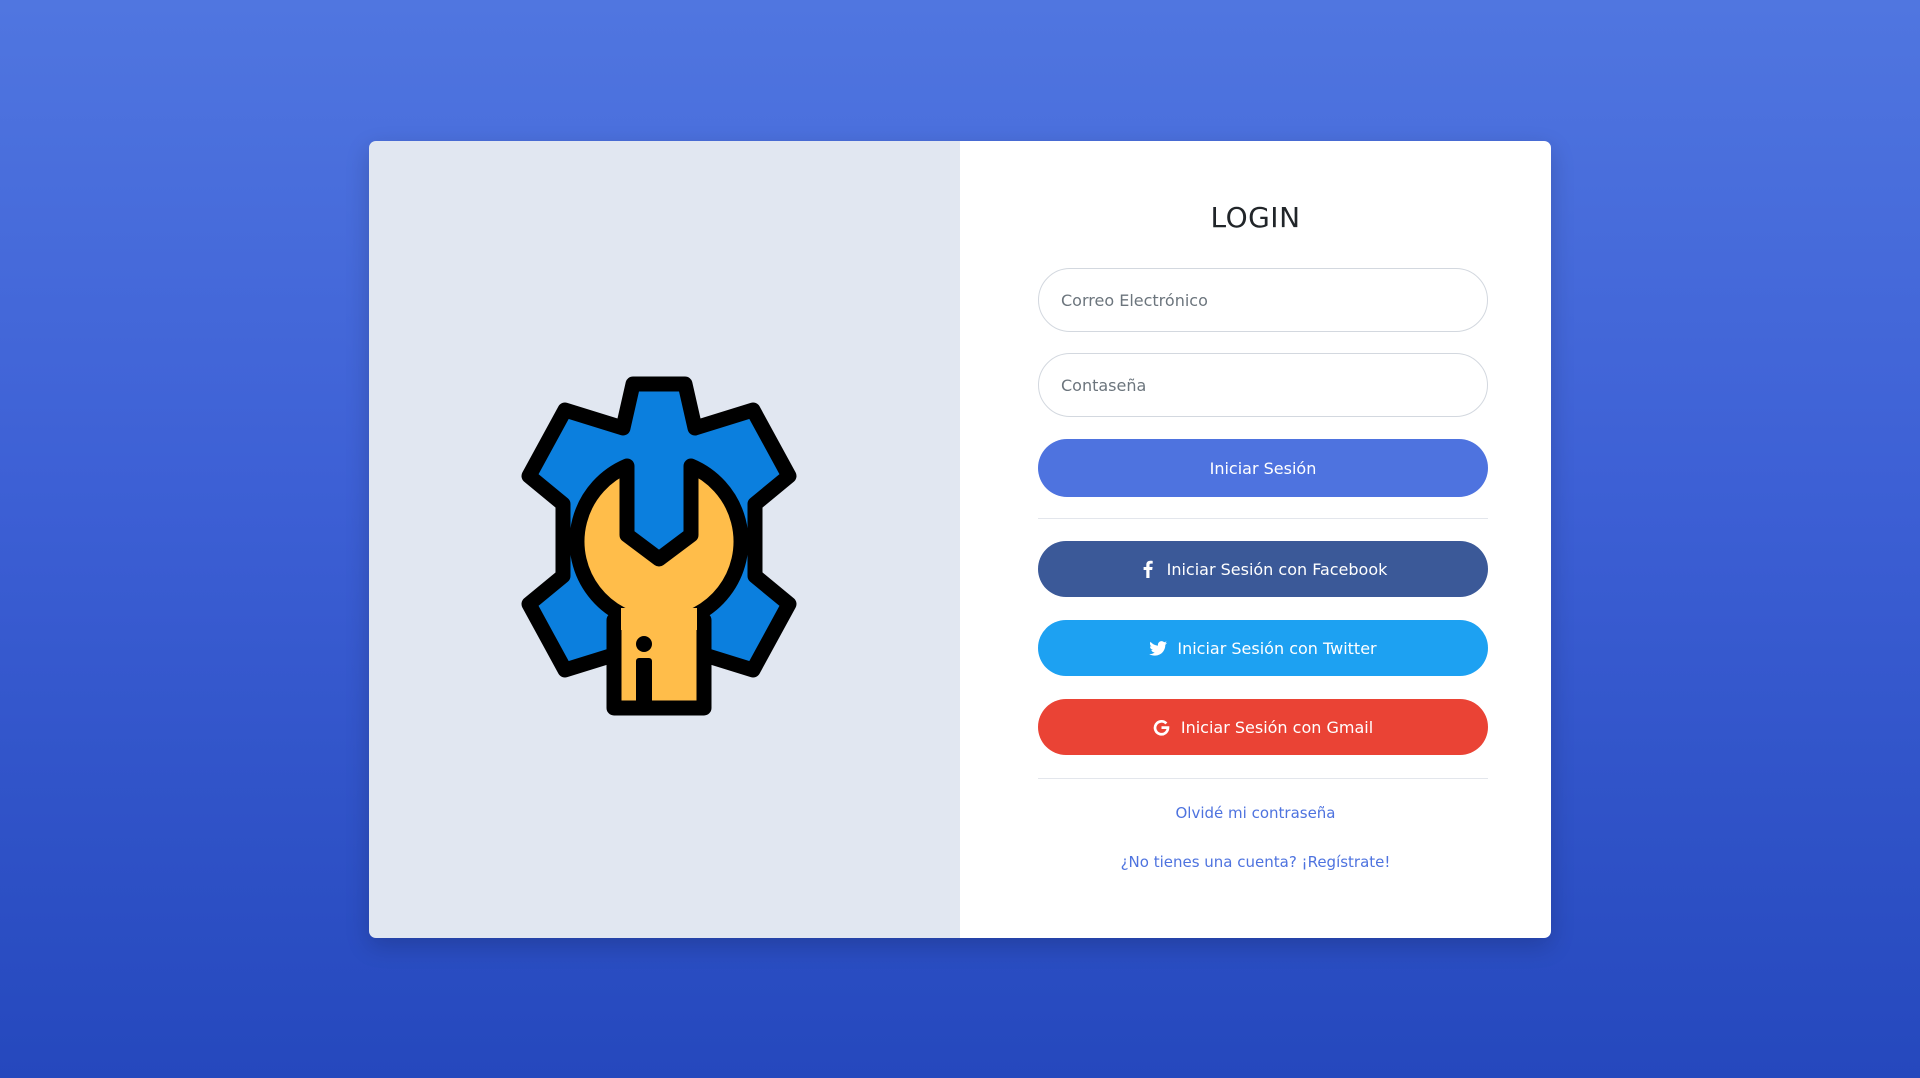 This screenshot has width=1920, height=1078. Describe the element at coordinates (1263, 300) in the screenshot. I see `email-field` at that location.